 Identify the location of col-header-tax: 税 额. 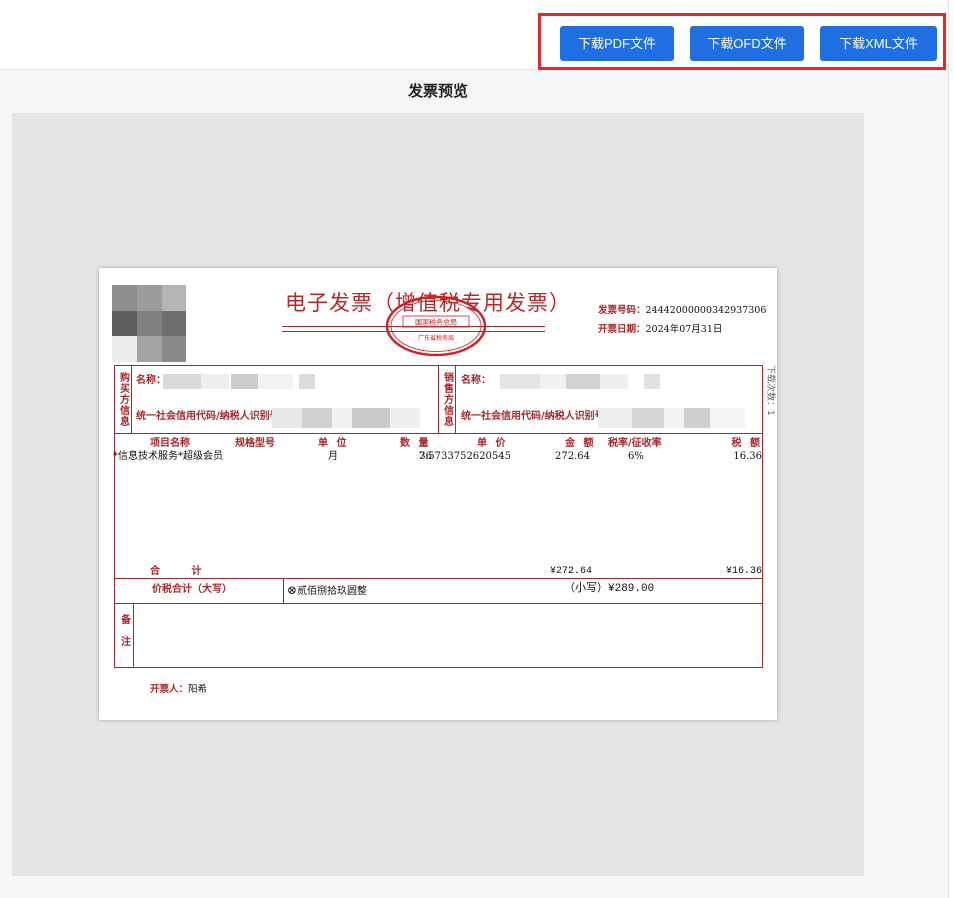
(745, 443).